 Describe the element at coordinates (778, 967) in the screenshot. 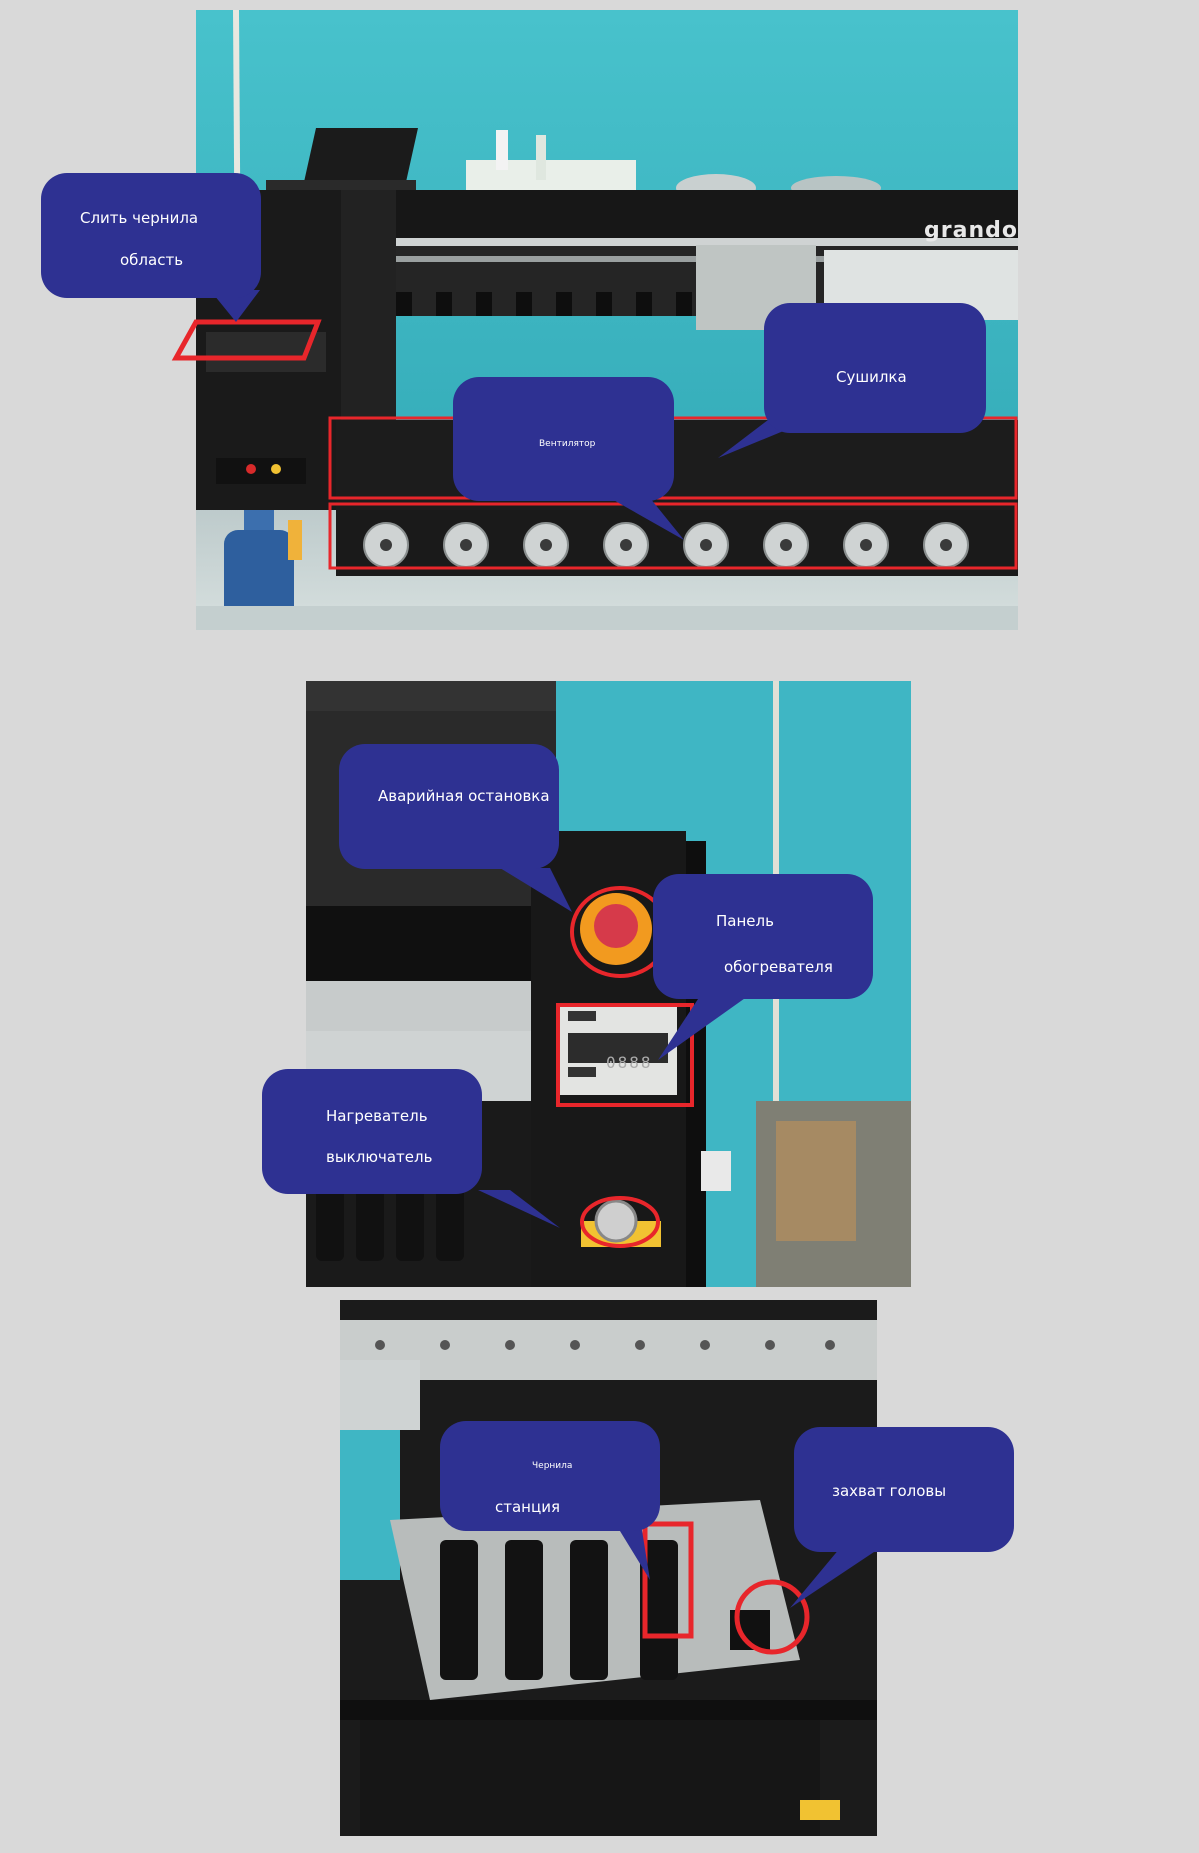

I see `heater-panel-label-line2: обогревателя` at that location.